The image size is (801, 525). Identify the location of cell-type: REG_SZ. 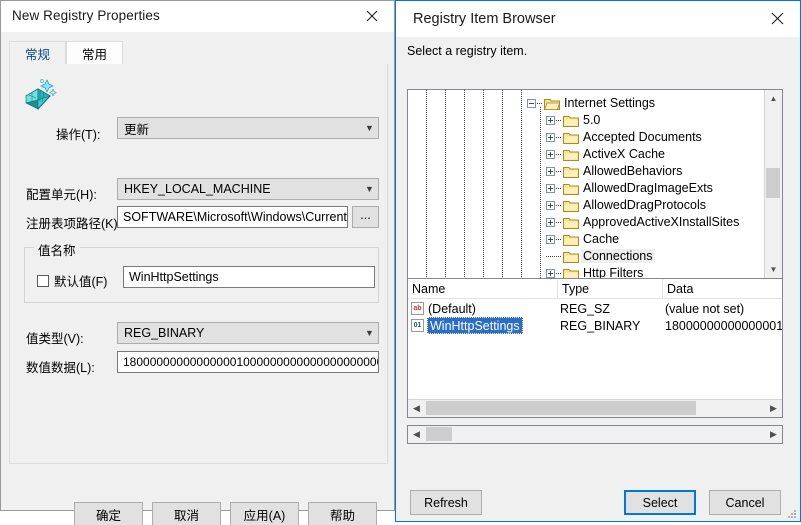
(585, 308).